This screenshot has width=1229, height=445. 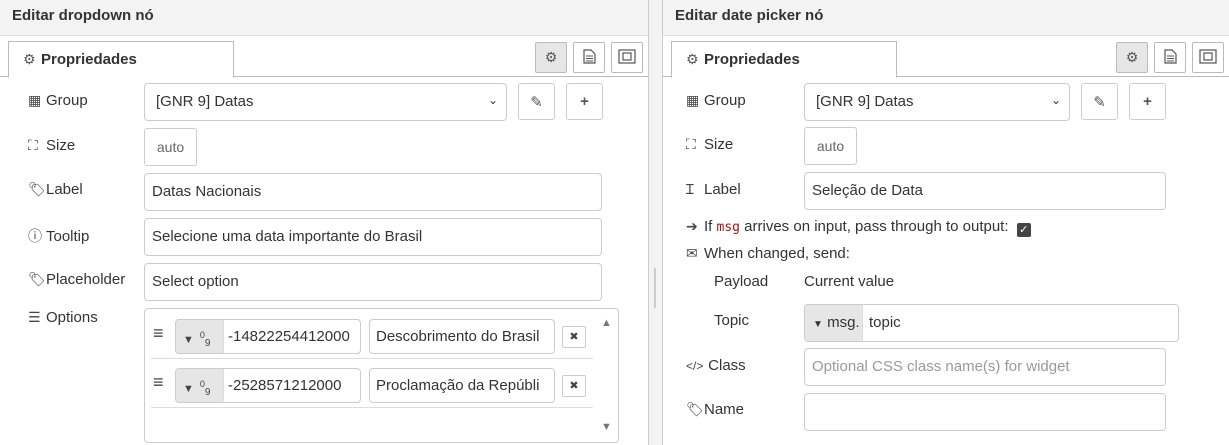 What do you see at coordinates (655, 288) in the screenshot?
I see `resize-grip` at bounding box center [655, 288].